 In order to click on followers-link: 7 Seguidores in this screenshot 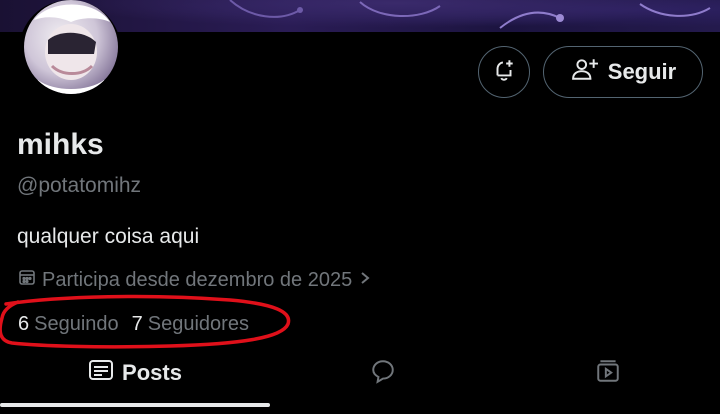, I will do `click(190, 324)`.